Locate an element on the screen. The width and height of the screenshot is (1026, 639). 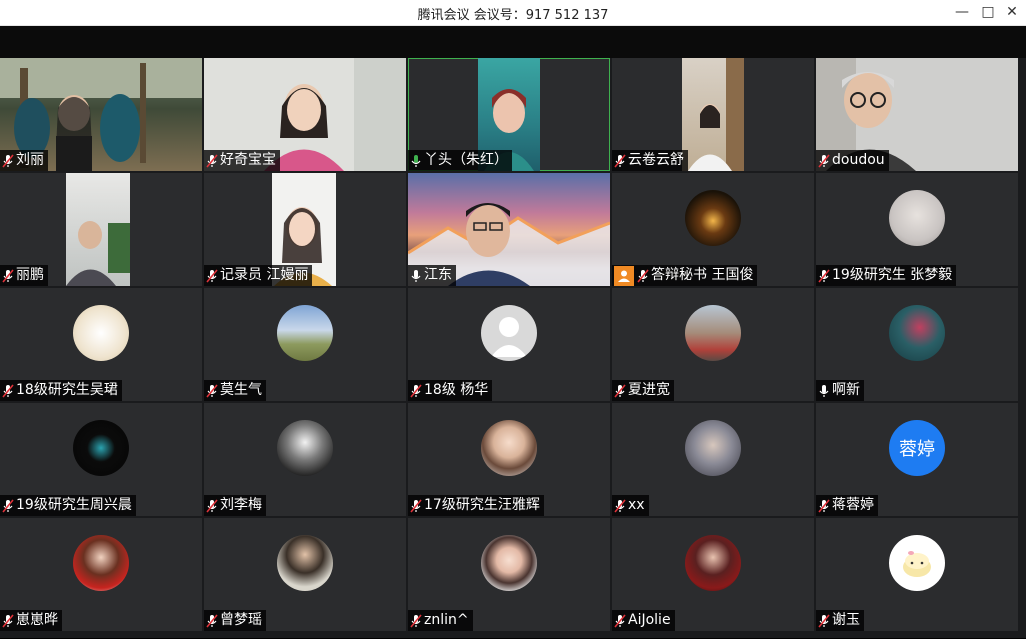
participant-tile: 18级 杨华 is located at coordinates (509, 344).